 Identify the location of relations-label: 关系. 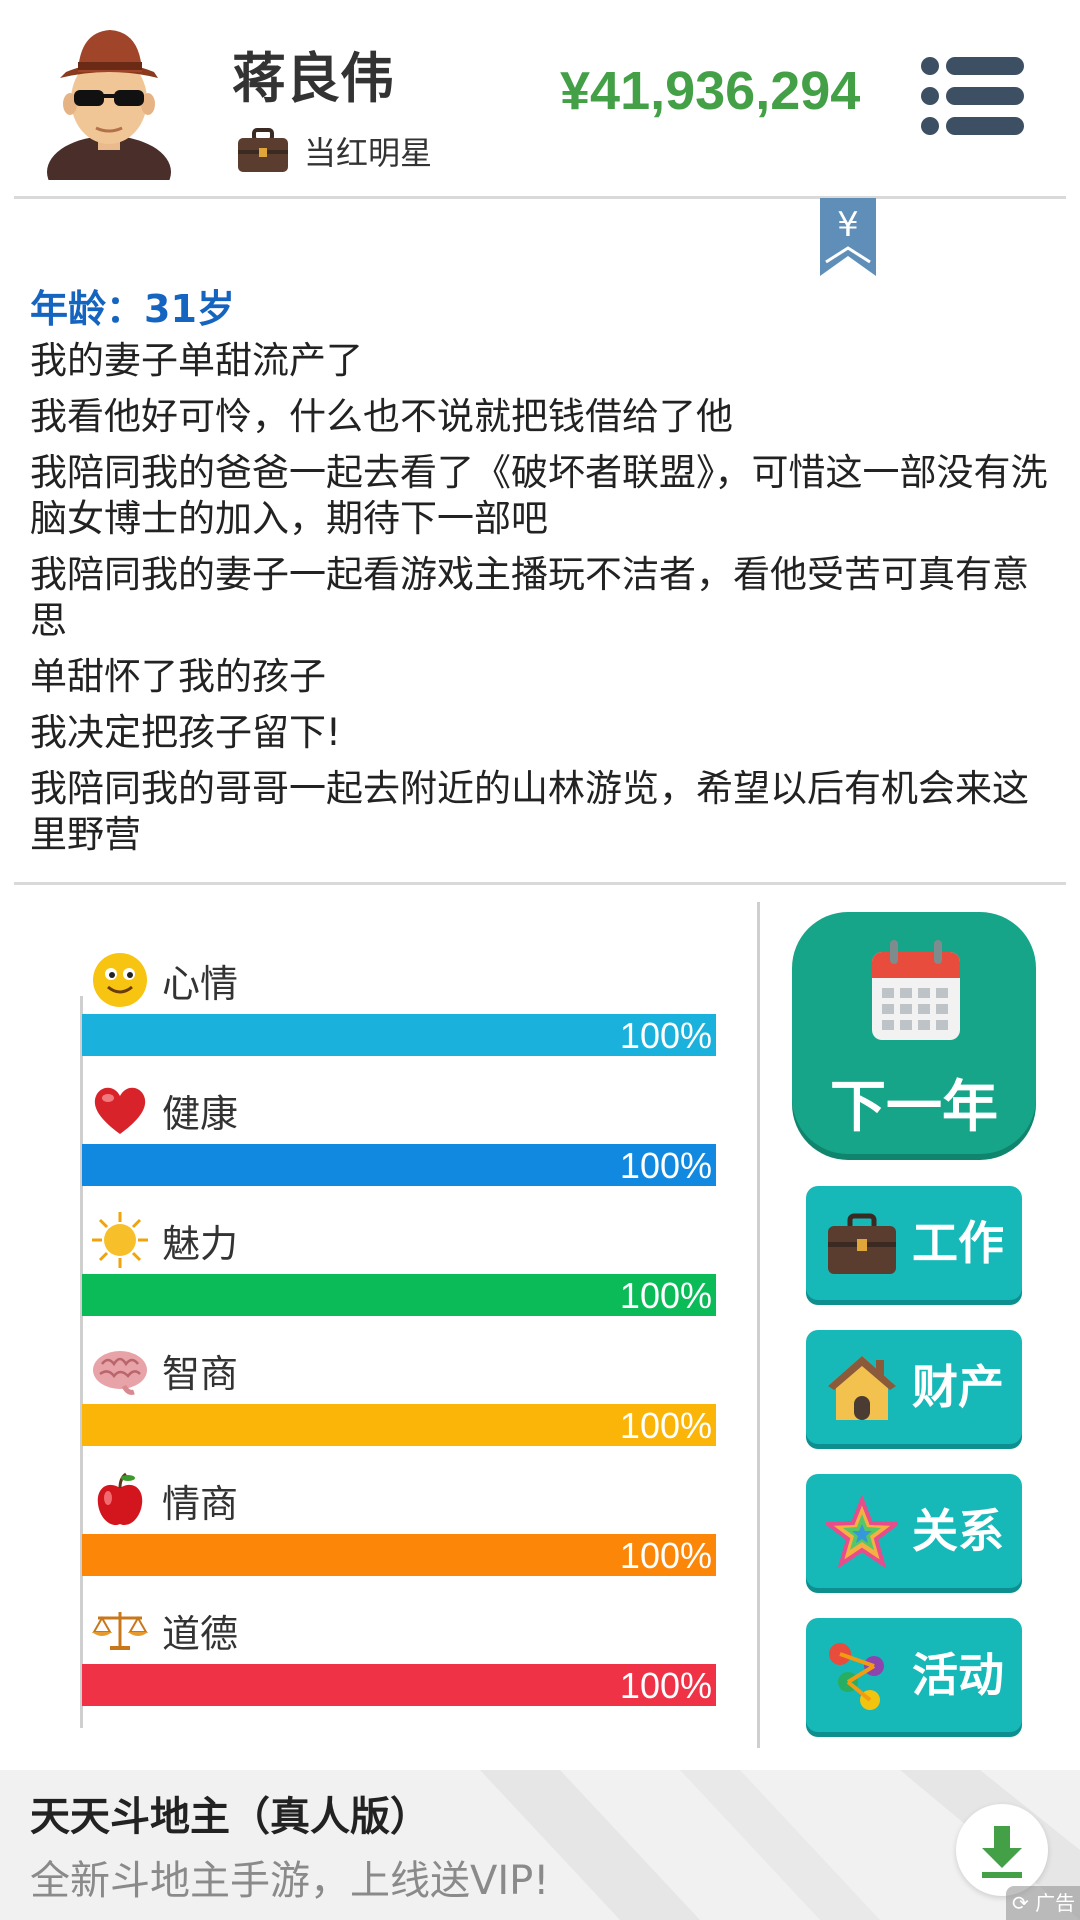
(958, 1531).